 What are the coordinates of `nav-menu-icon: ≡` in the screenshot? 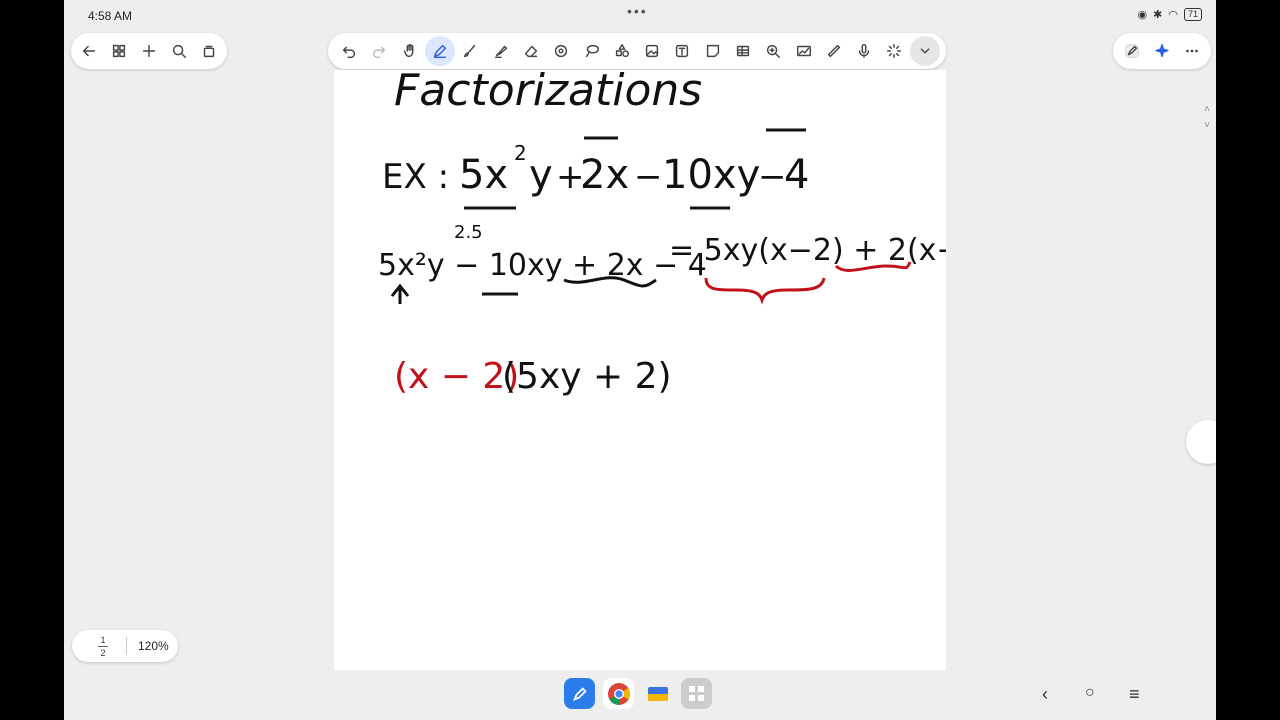 It's located at (1134, 694).